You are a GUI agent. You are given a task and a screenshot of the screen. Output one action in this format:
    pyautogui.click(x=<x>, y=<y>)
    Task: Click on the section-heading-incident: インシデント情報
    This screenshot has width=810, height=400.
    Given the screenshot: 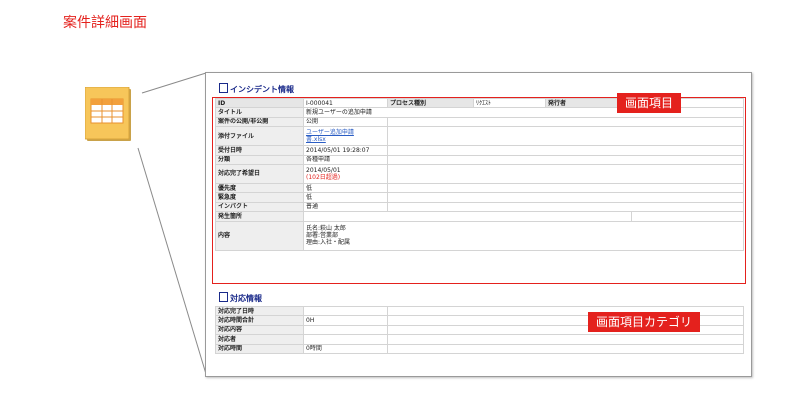 What is the action you would take?
    pyautogui.click(x=256, y=89)
    